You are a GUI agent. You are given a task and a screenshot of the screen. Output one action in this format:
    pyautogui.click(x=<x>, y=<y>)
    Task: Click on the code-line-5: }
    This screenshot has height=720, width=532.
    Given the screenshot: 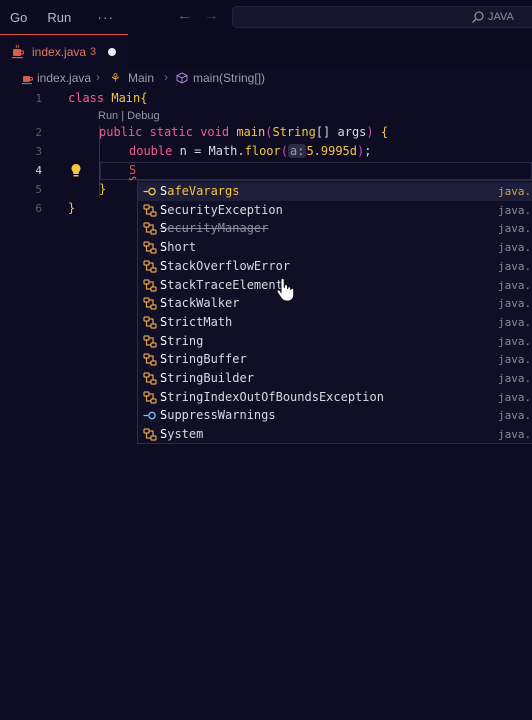 What is the action you would take?
    pyautogui.click(x=103, y=189)
    